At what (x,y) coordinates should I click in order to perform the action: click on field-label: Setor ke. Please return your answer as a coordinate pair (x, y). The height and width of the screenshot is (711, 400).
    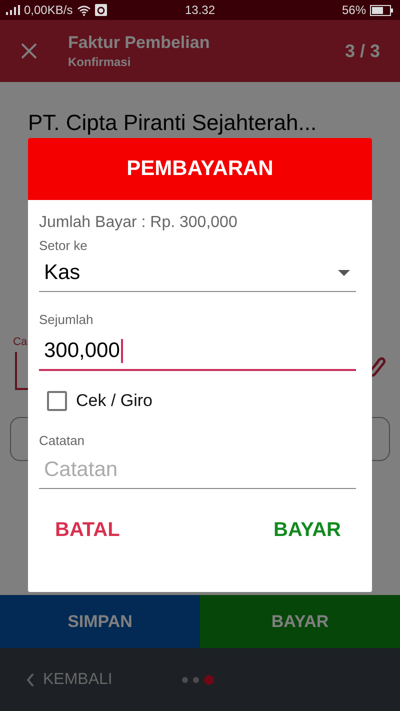
    Looking at the image, I should click on (63, 245).